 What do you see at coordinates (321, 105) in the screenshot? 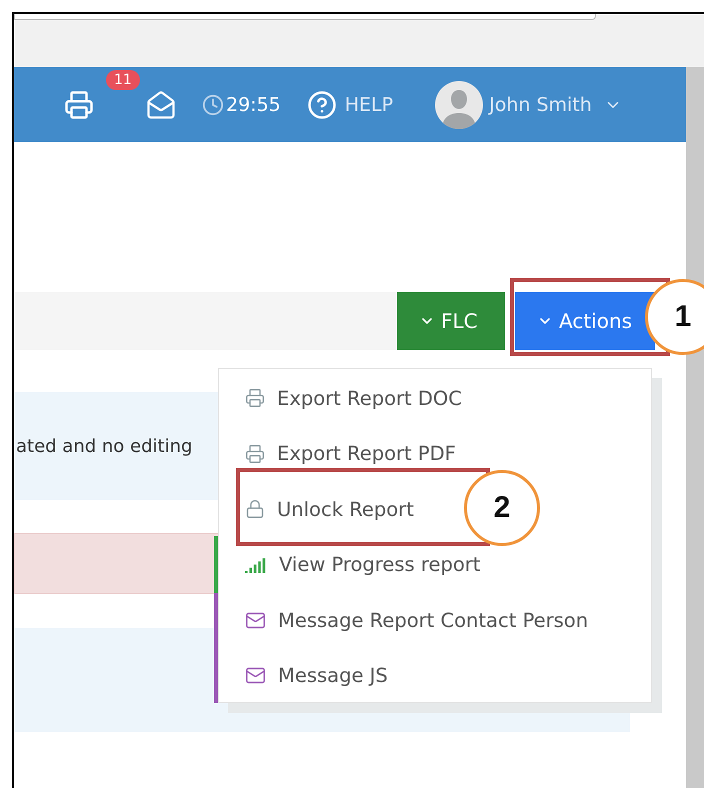
I see `help-icon` at bounding box center [321, 105].